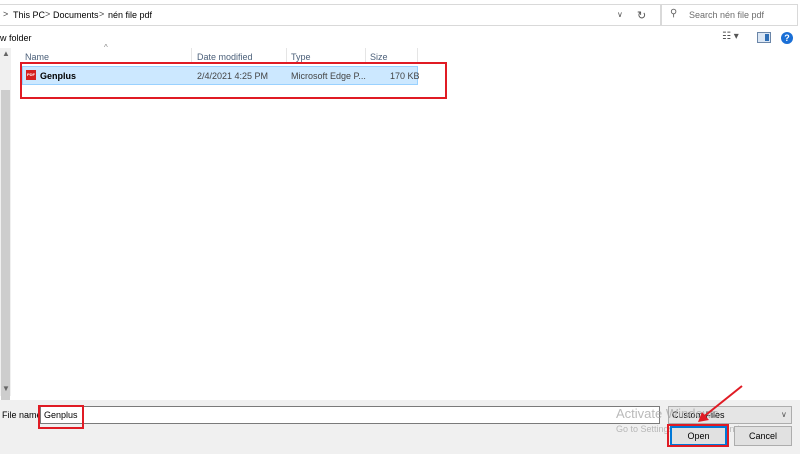 This screenshot has width=800, height=454. Describe the element at coordinates (37, 57) in the screenshot. I see `column-header-name: Name` at that location.